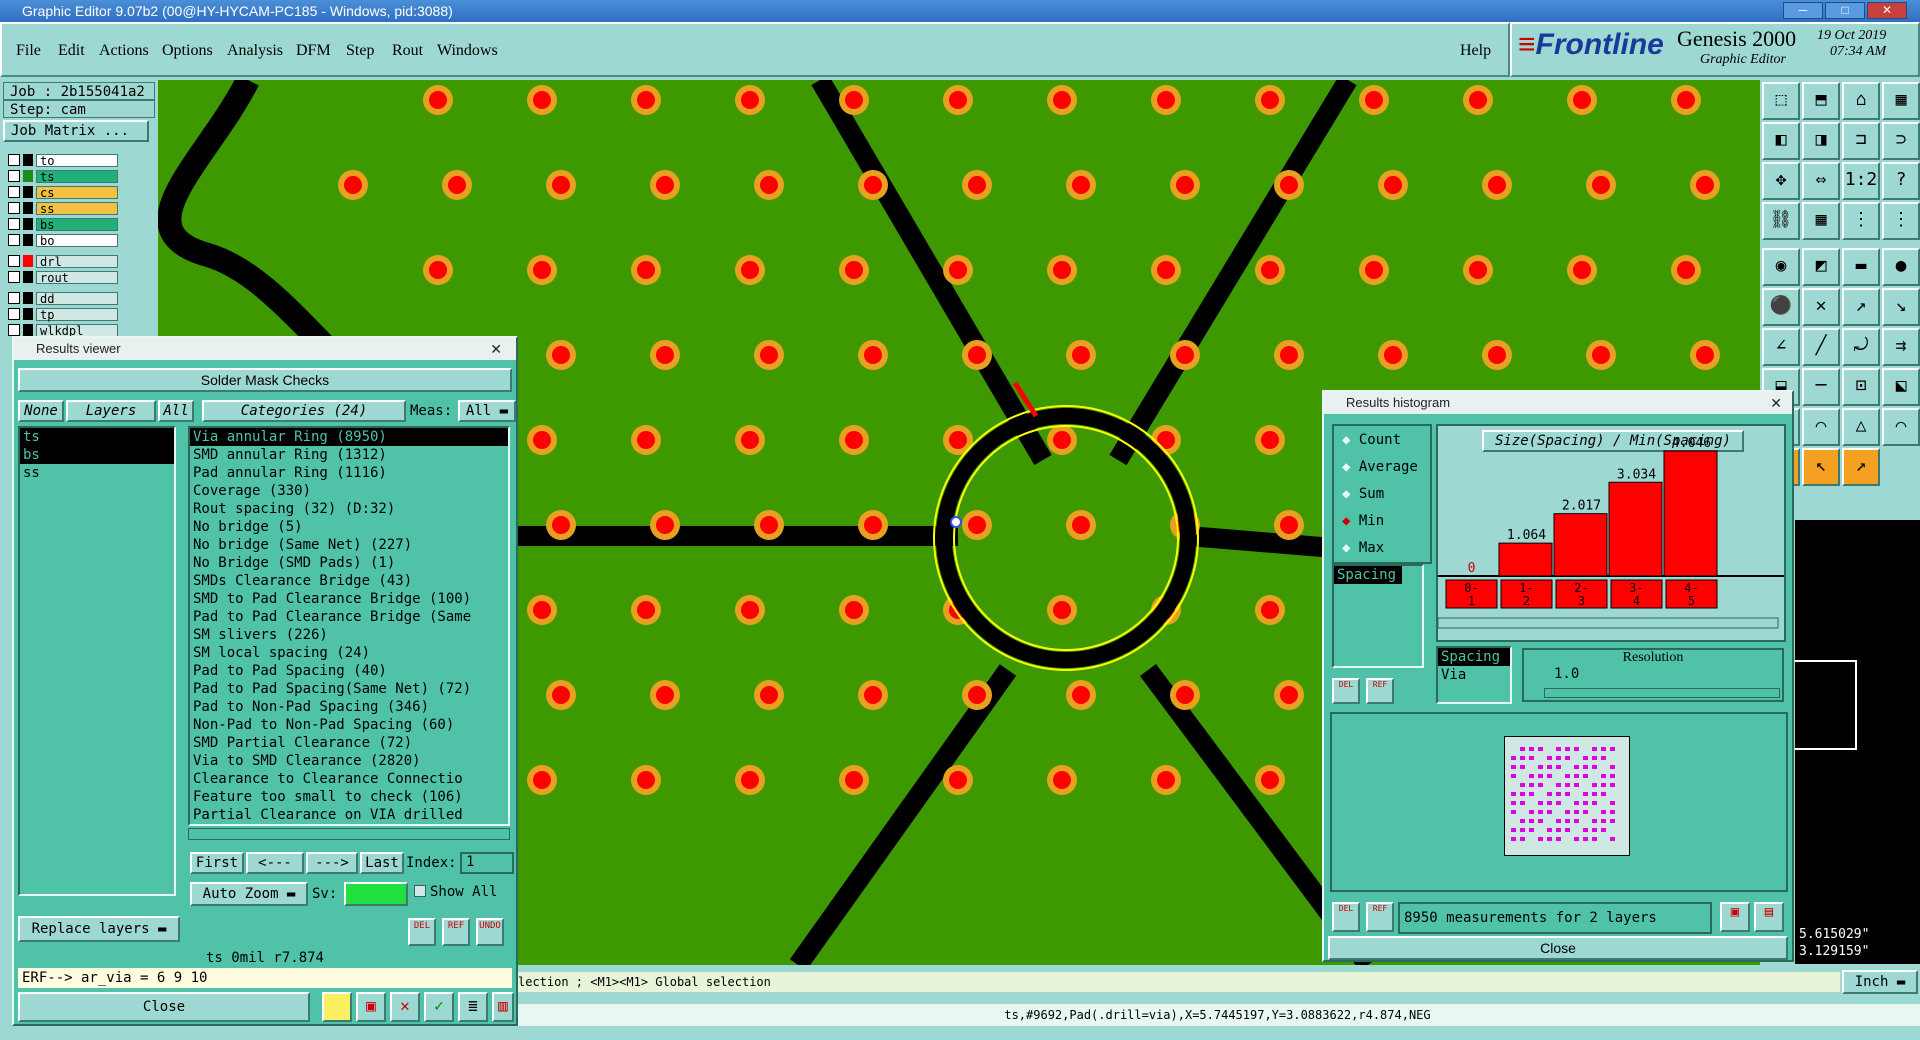 The width and height of the screenshot is (1920, 1040). I want to click on tool-button-icon: ⊃, so click(1901, 141).